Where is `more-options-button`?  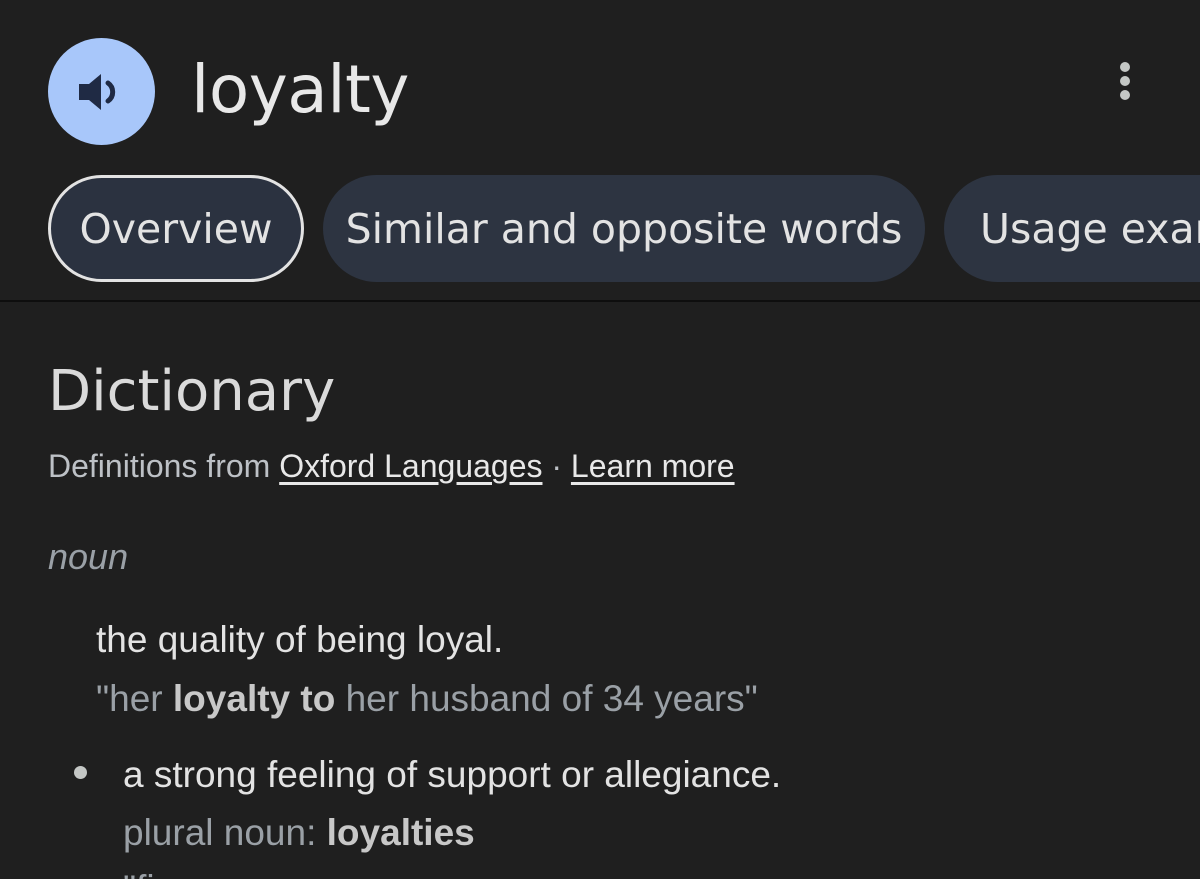 more-options-button is located at coordinates (1125, 81).